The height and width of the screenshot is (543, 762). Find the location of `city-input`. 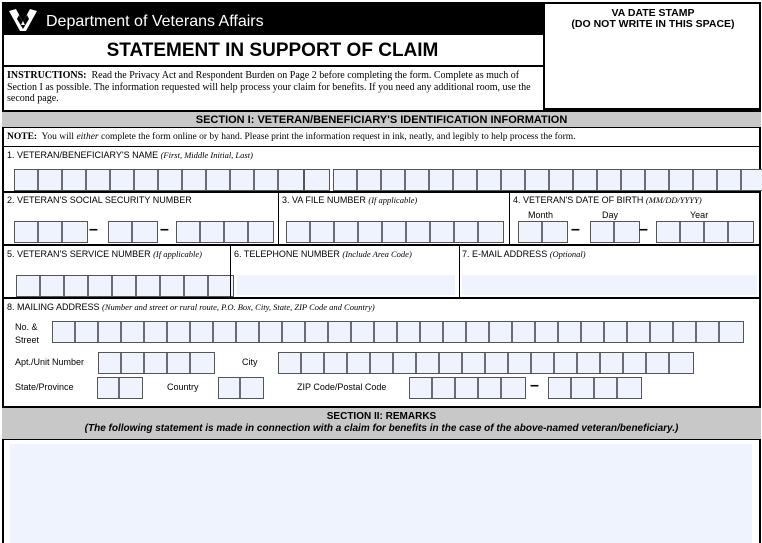

city-input is located at coordinates (486, 363).